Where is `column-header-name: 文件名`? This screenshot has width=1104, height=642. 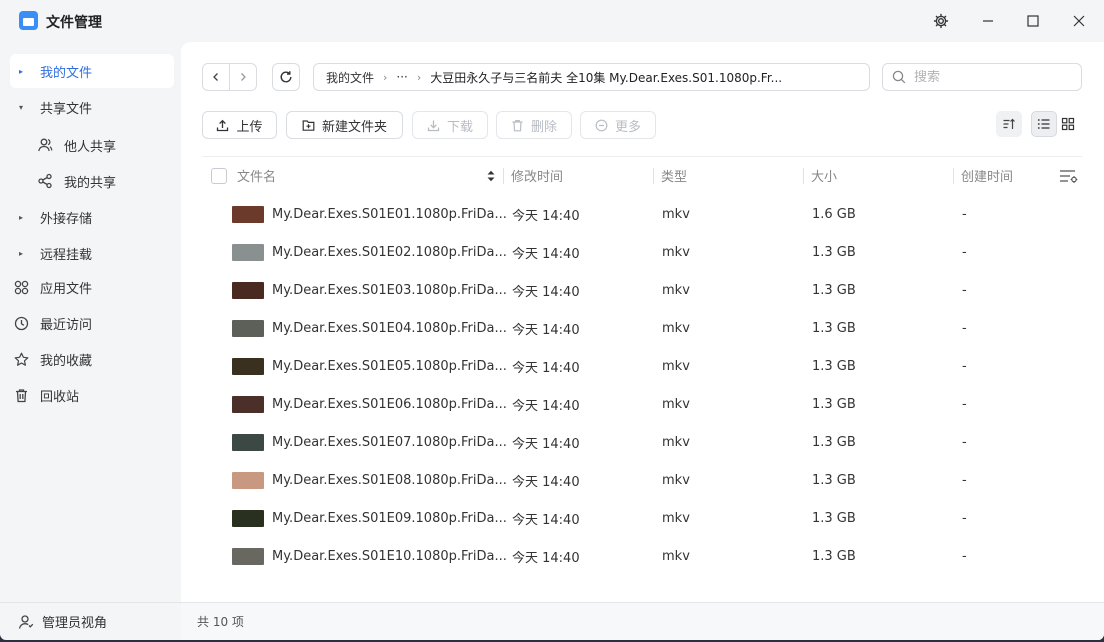 column-header-name: 文件名 is located at coordinates (256, 176).